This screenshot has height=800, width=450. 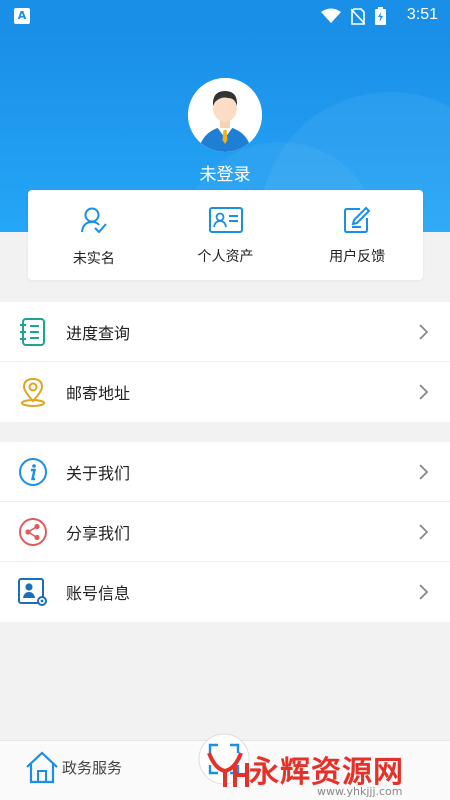 What do you see at coordinates (225, 220) in the screenshot?
I see `id-card-icon` at bounding box center [225, 220].